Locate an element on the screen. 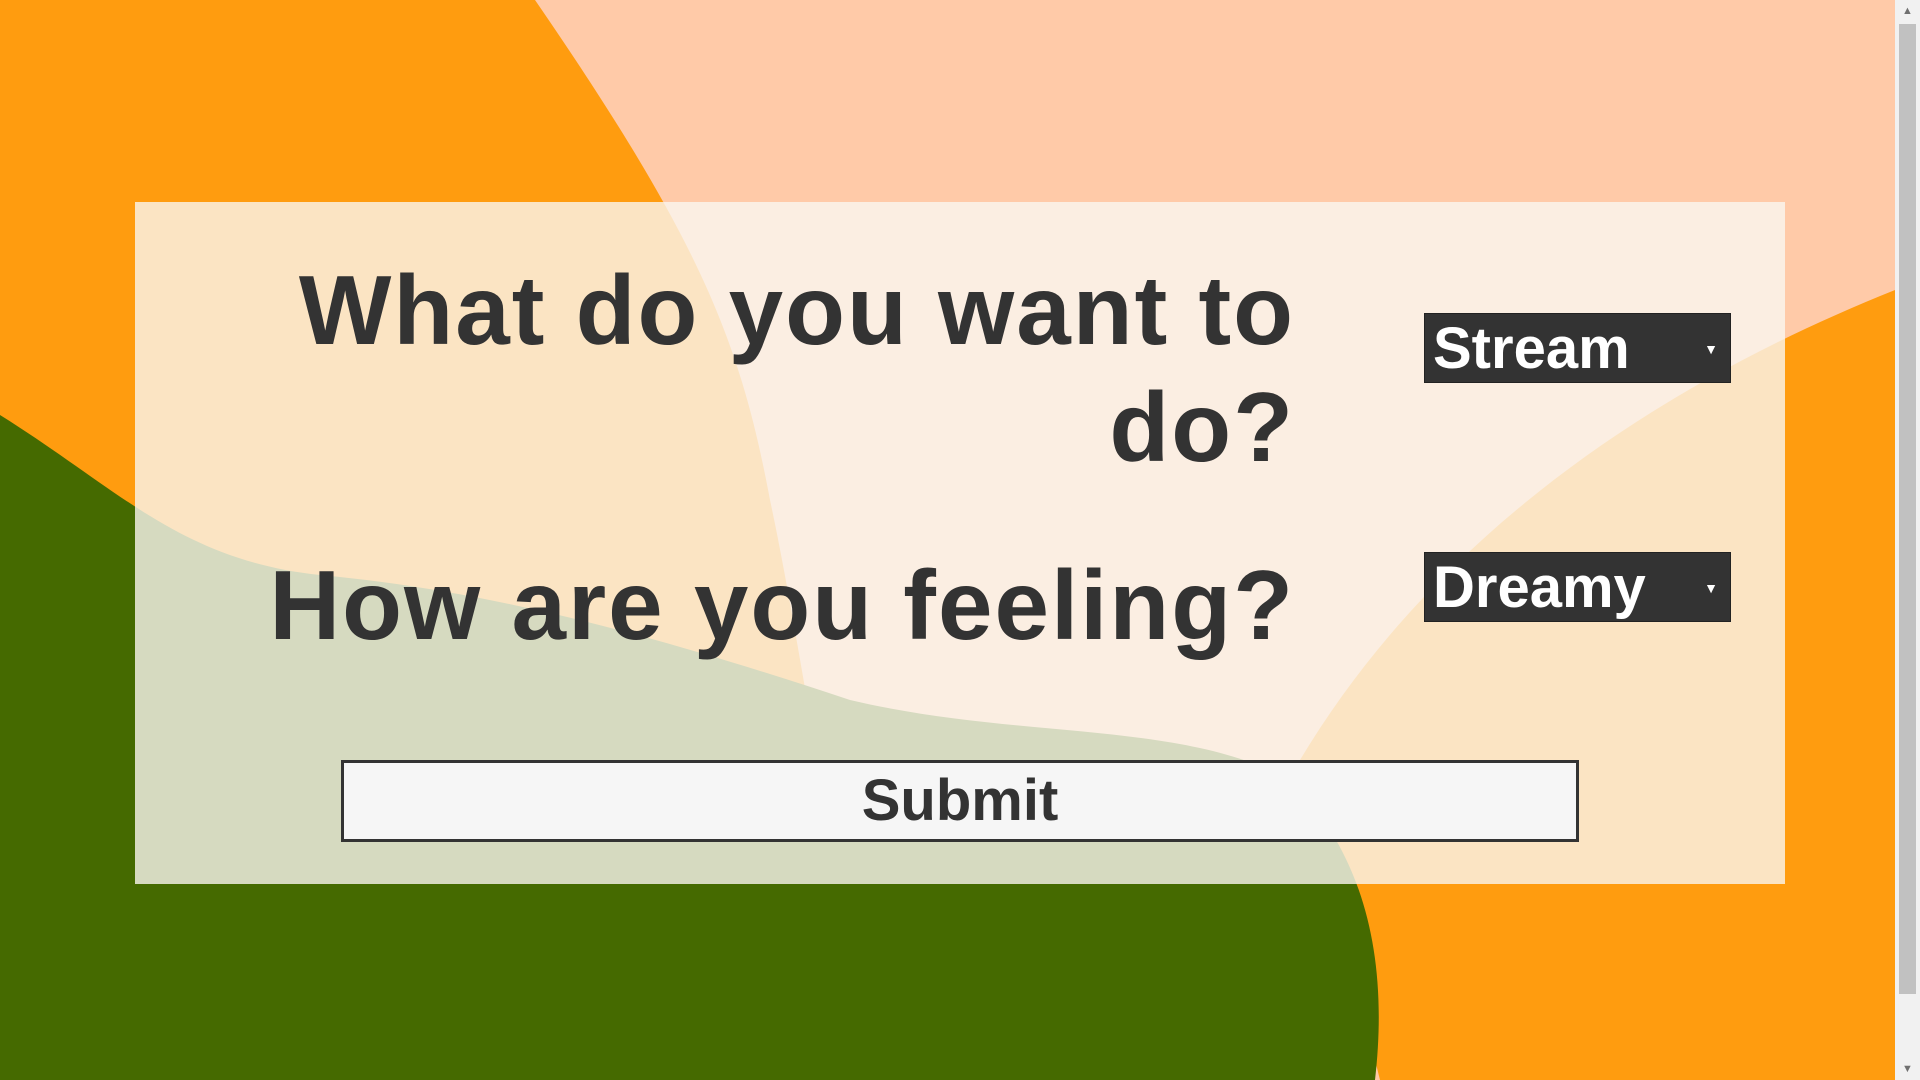  activity-question: What do you want to do? is located at coordinates (796, 368).